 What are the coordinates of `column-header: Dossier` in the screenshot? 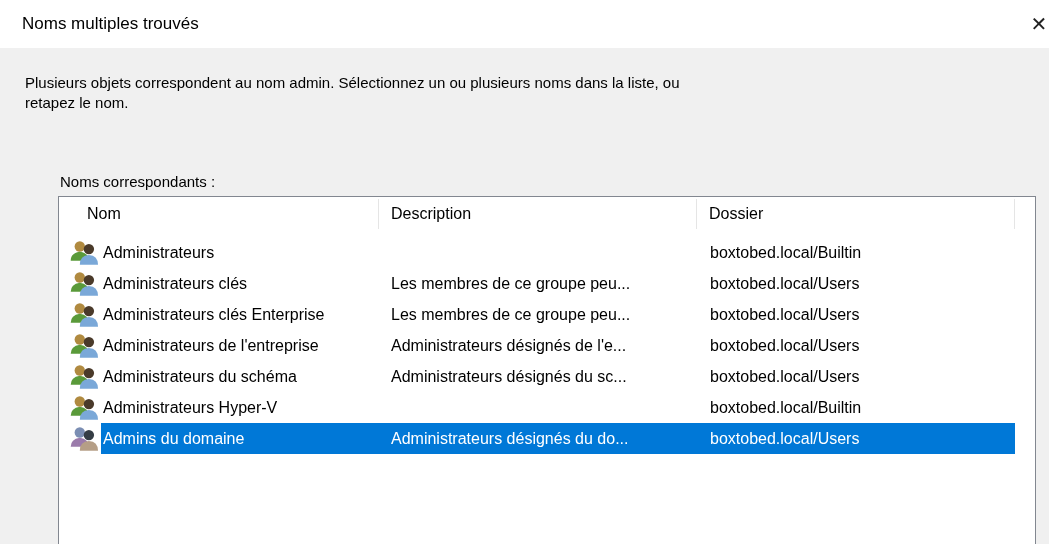 It's located at (856, 214).